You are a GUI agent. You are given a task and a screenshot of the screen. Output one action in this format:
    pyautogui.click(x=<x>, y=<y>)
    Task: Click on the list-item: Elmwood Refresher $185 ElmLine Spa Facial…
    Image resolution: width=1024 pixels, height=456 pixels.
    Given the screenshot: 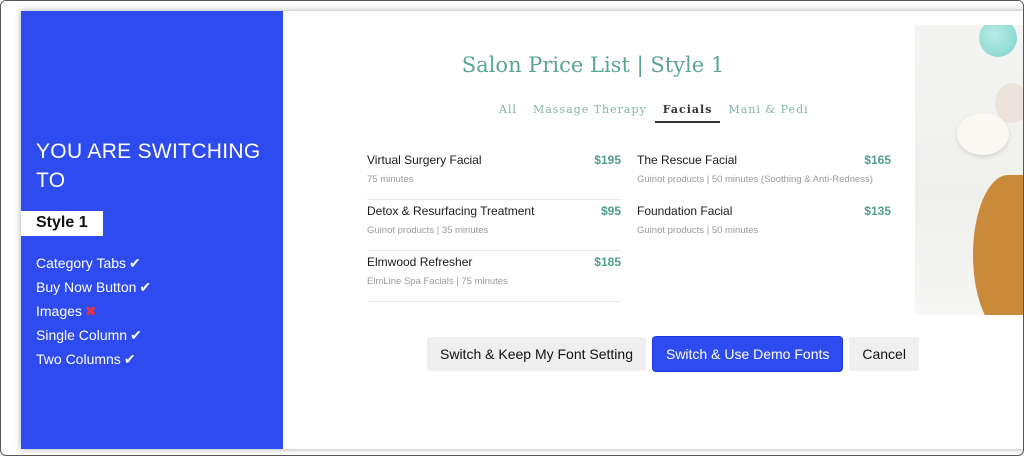 What is the action you would take?
    pyautogui.click(x=494, y=276)
    